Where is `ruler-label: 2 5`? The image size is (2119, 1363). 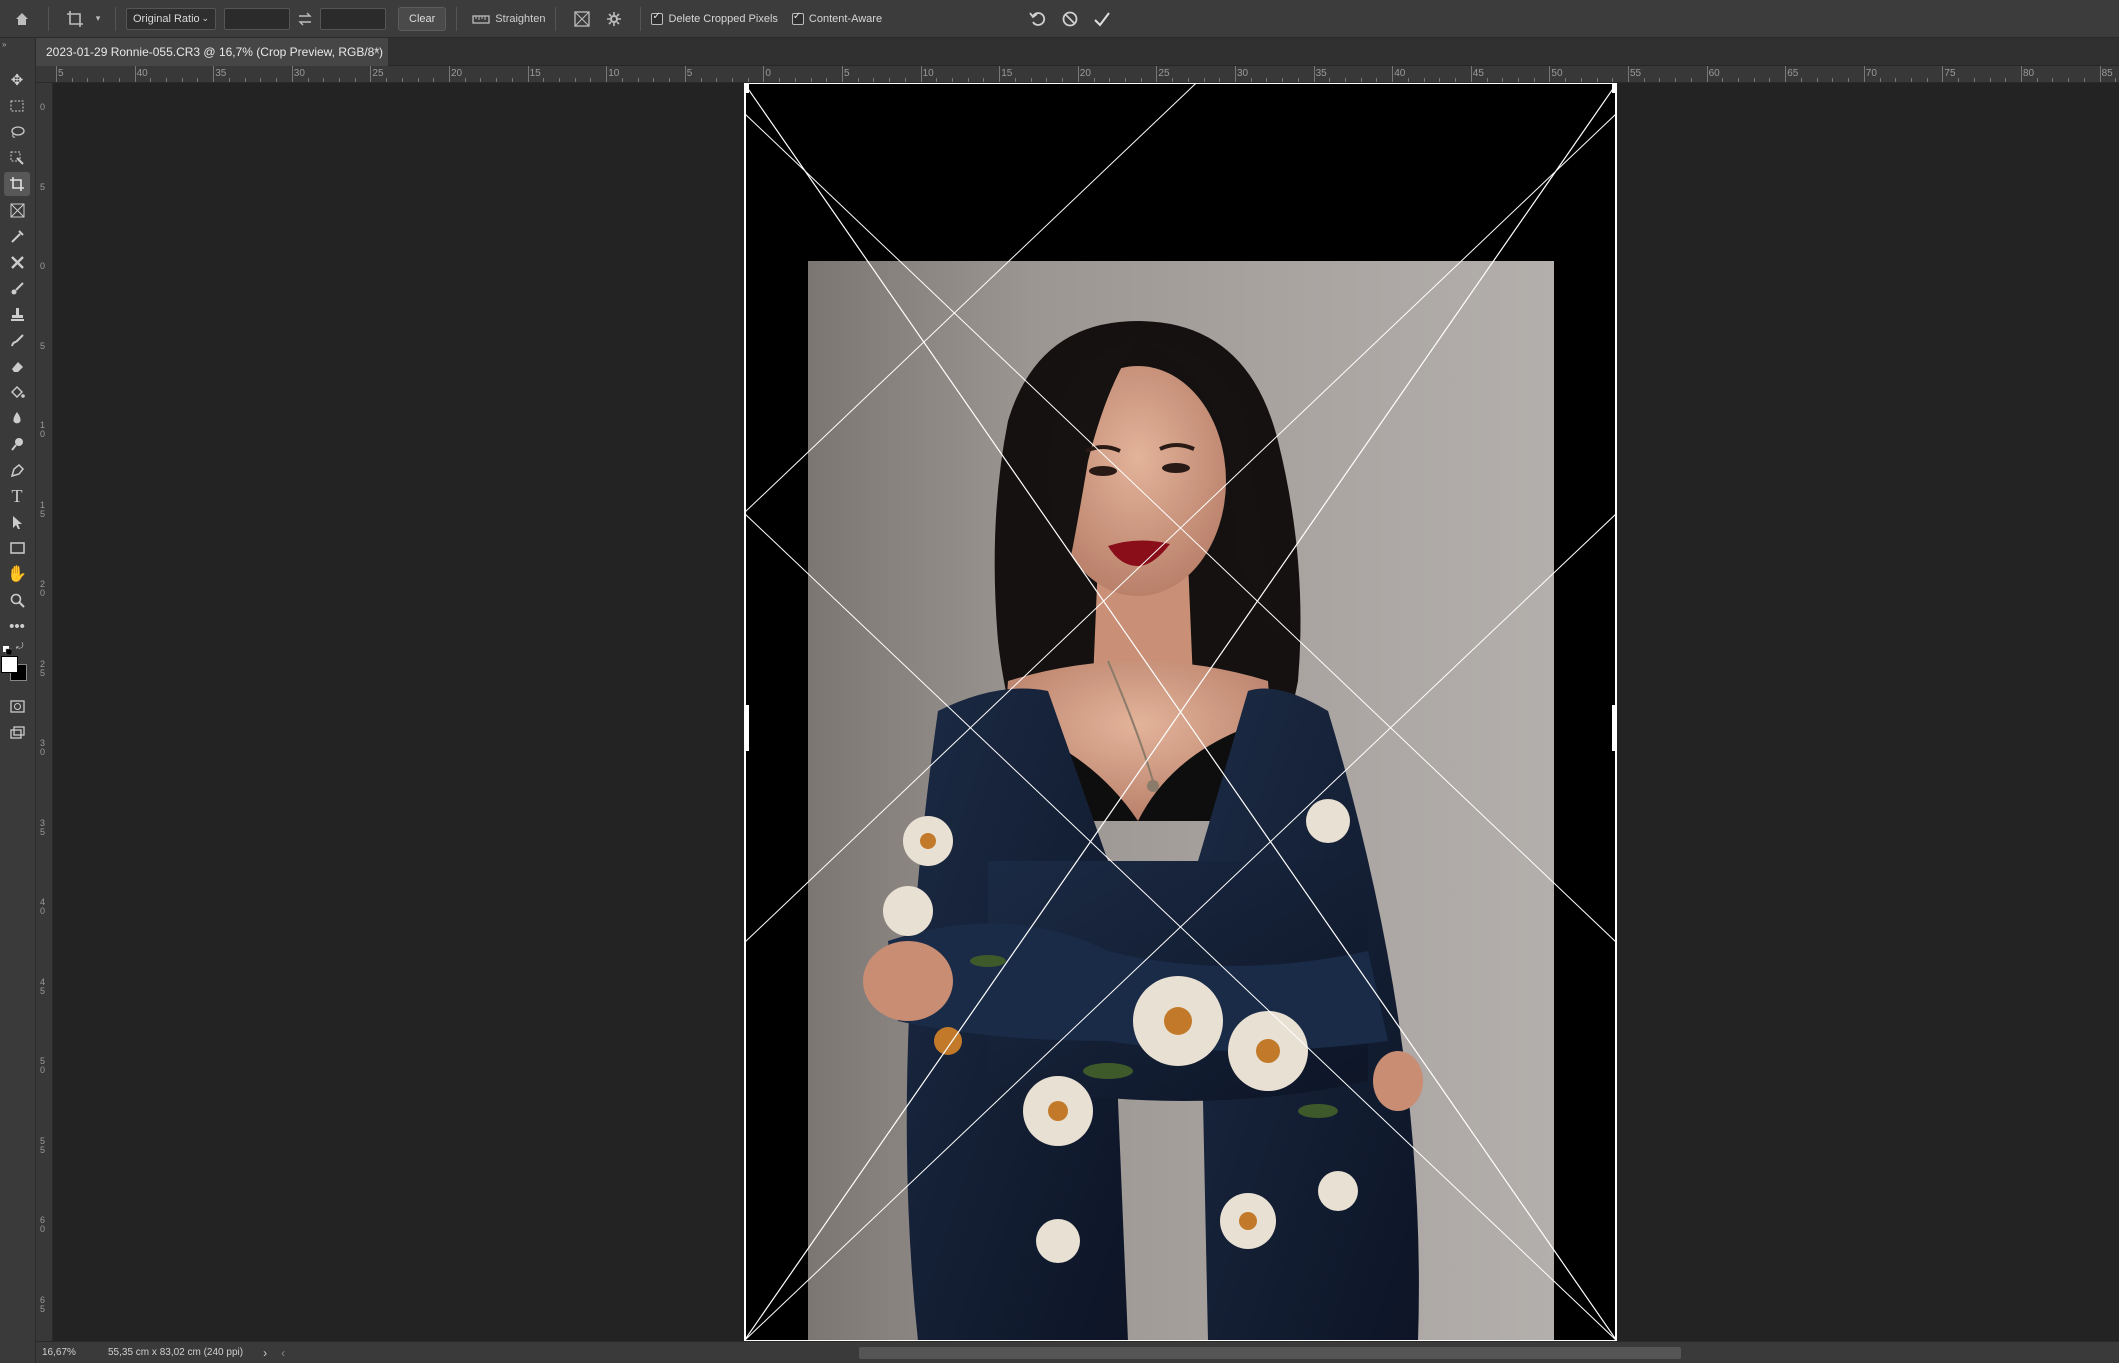 ruler-label: 2 5 is located at coordinates (43, 668).